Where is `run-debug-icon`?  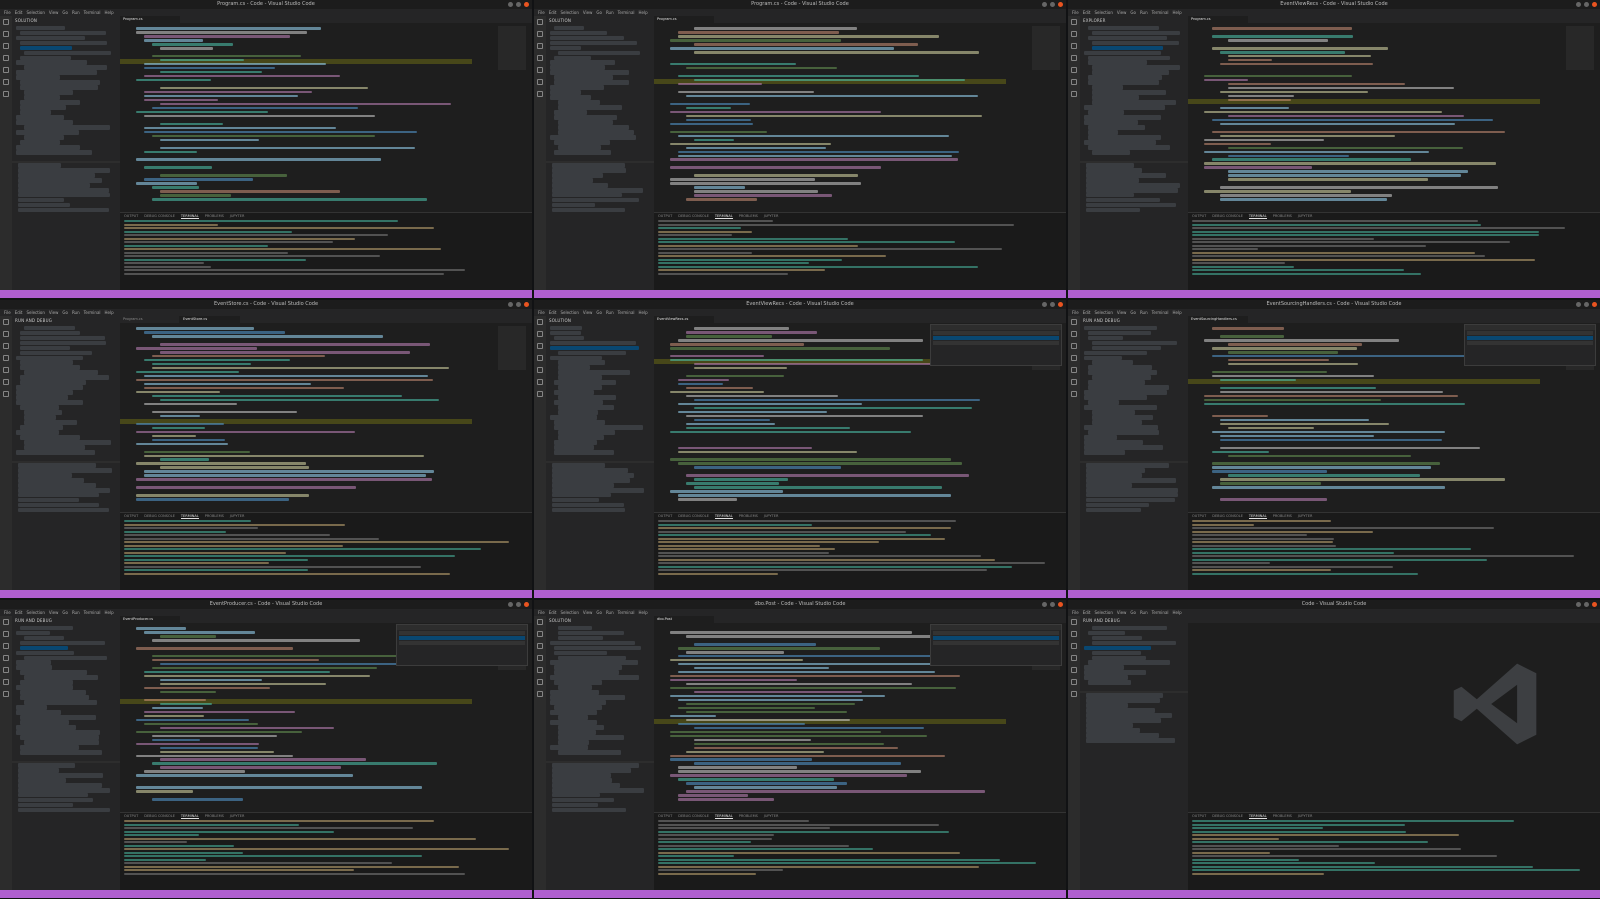
run-debug-icon is located at coordinates (540, 658).